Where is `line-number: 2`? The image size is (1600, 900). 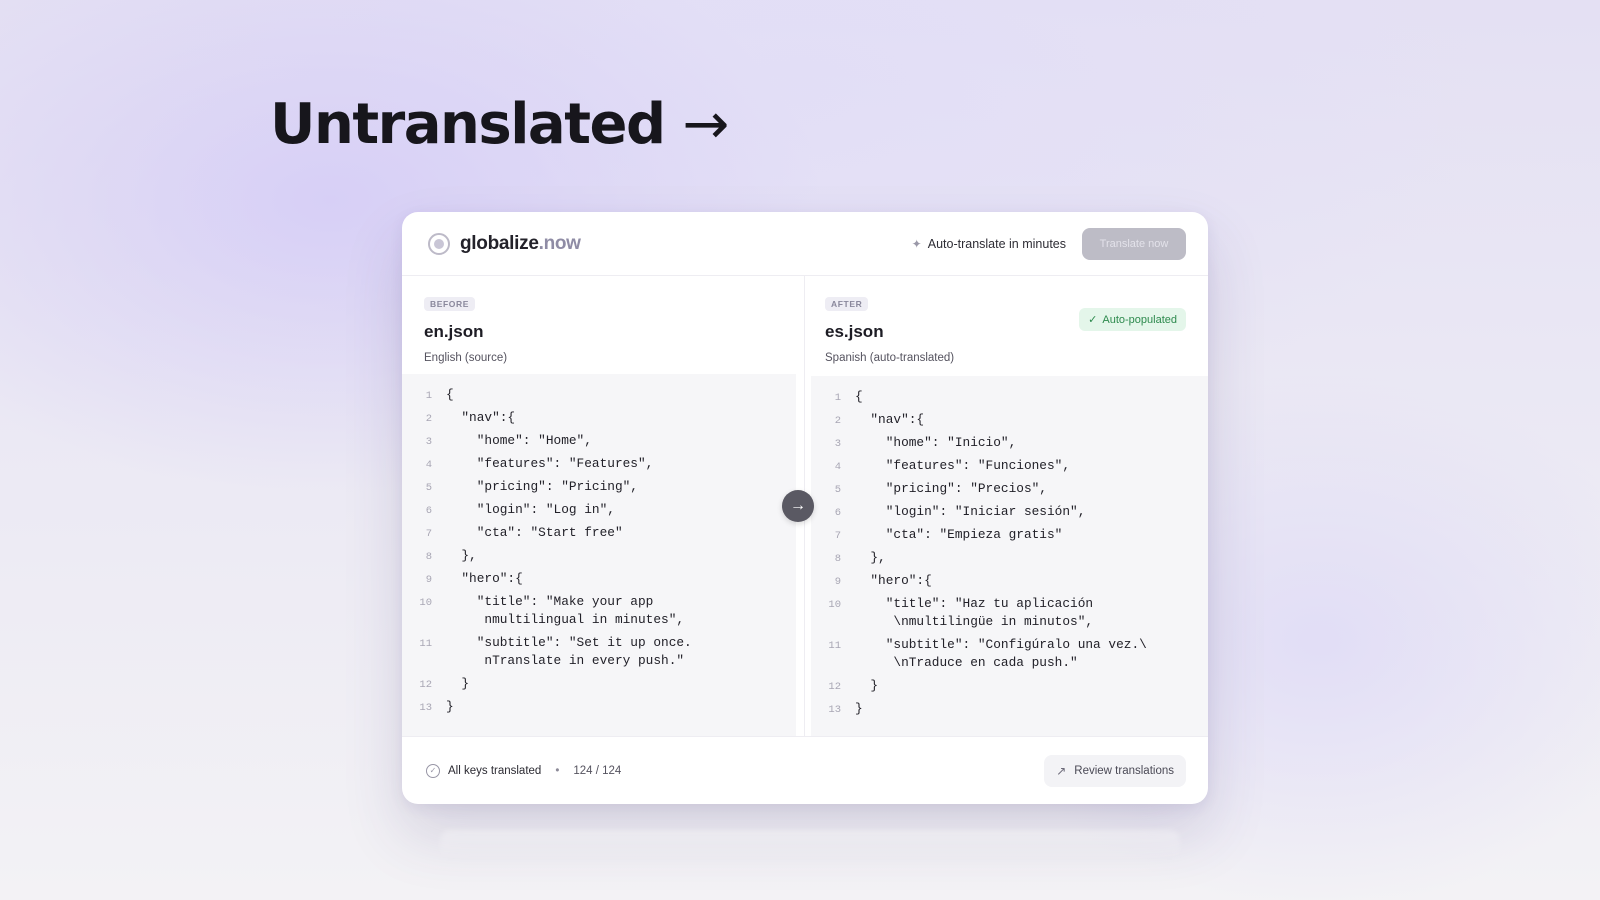 line-number: 2 is located at coordinates (837, 421).